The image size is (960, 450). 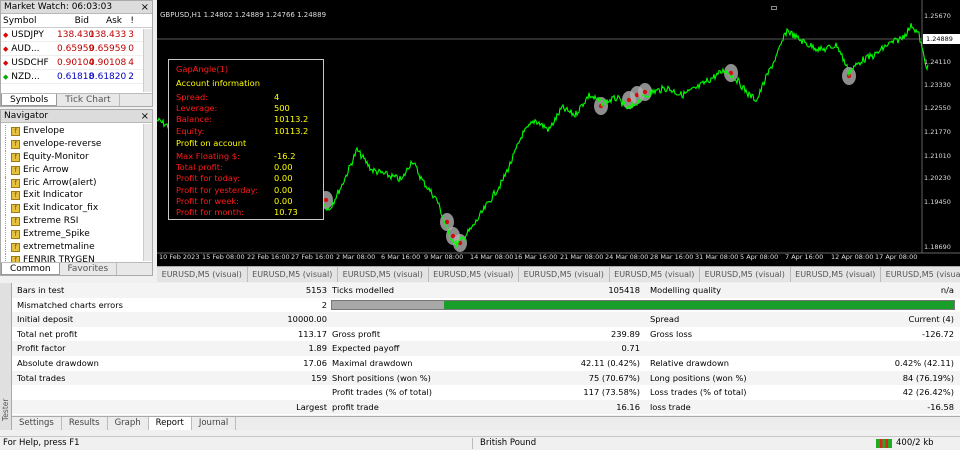 I want to click on navigator-item: f extremetmaline, so click(x=76, y=247).